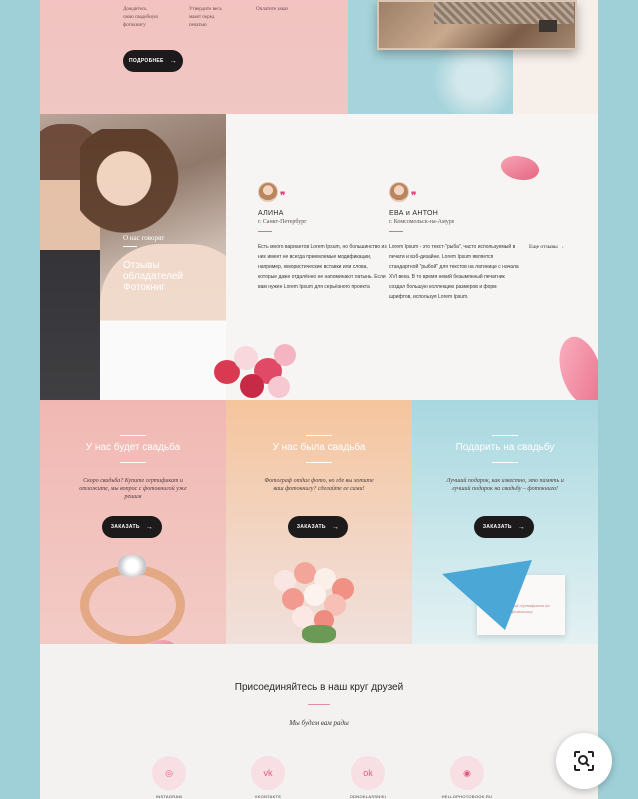 The height and width of the screenshot is (799, 638). Describe the element at coordinates (467, 796) in the screenshot. I see `social-label: HELLOPHOTOBOOK.RU` at that location.